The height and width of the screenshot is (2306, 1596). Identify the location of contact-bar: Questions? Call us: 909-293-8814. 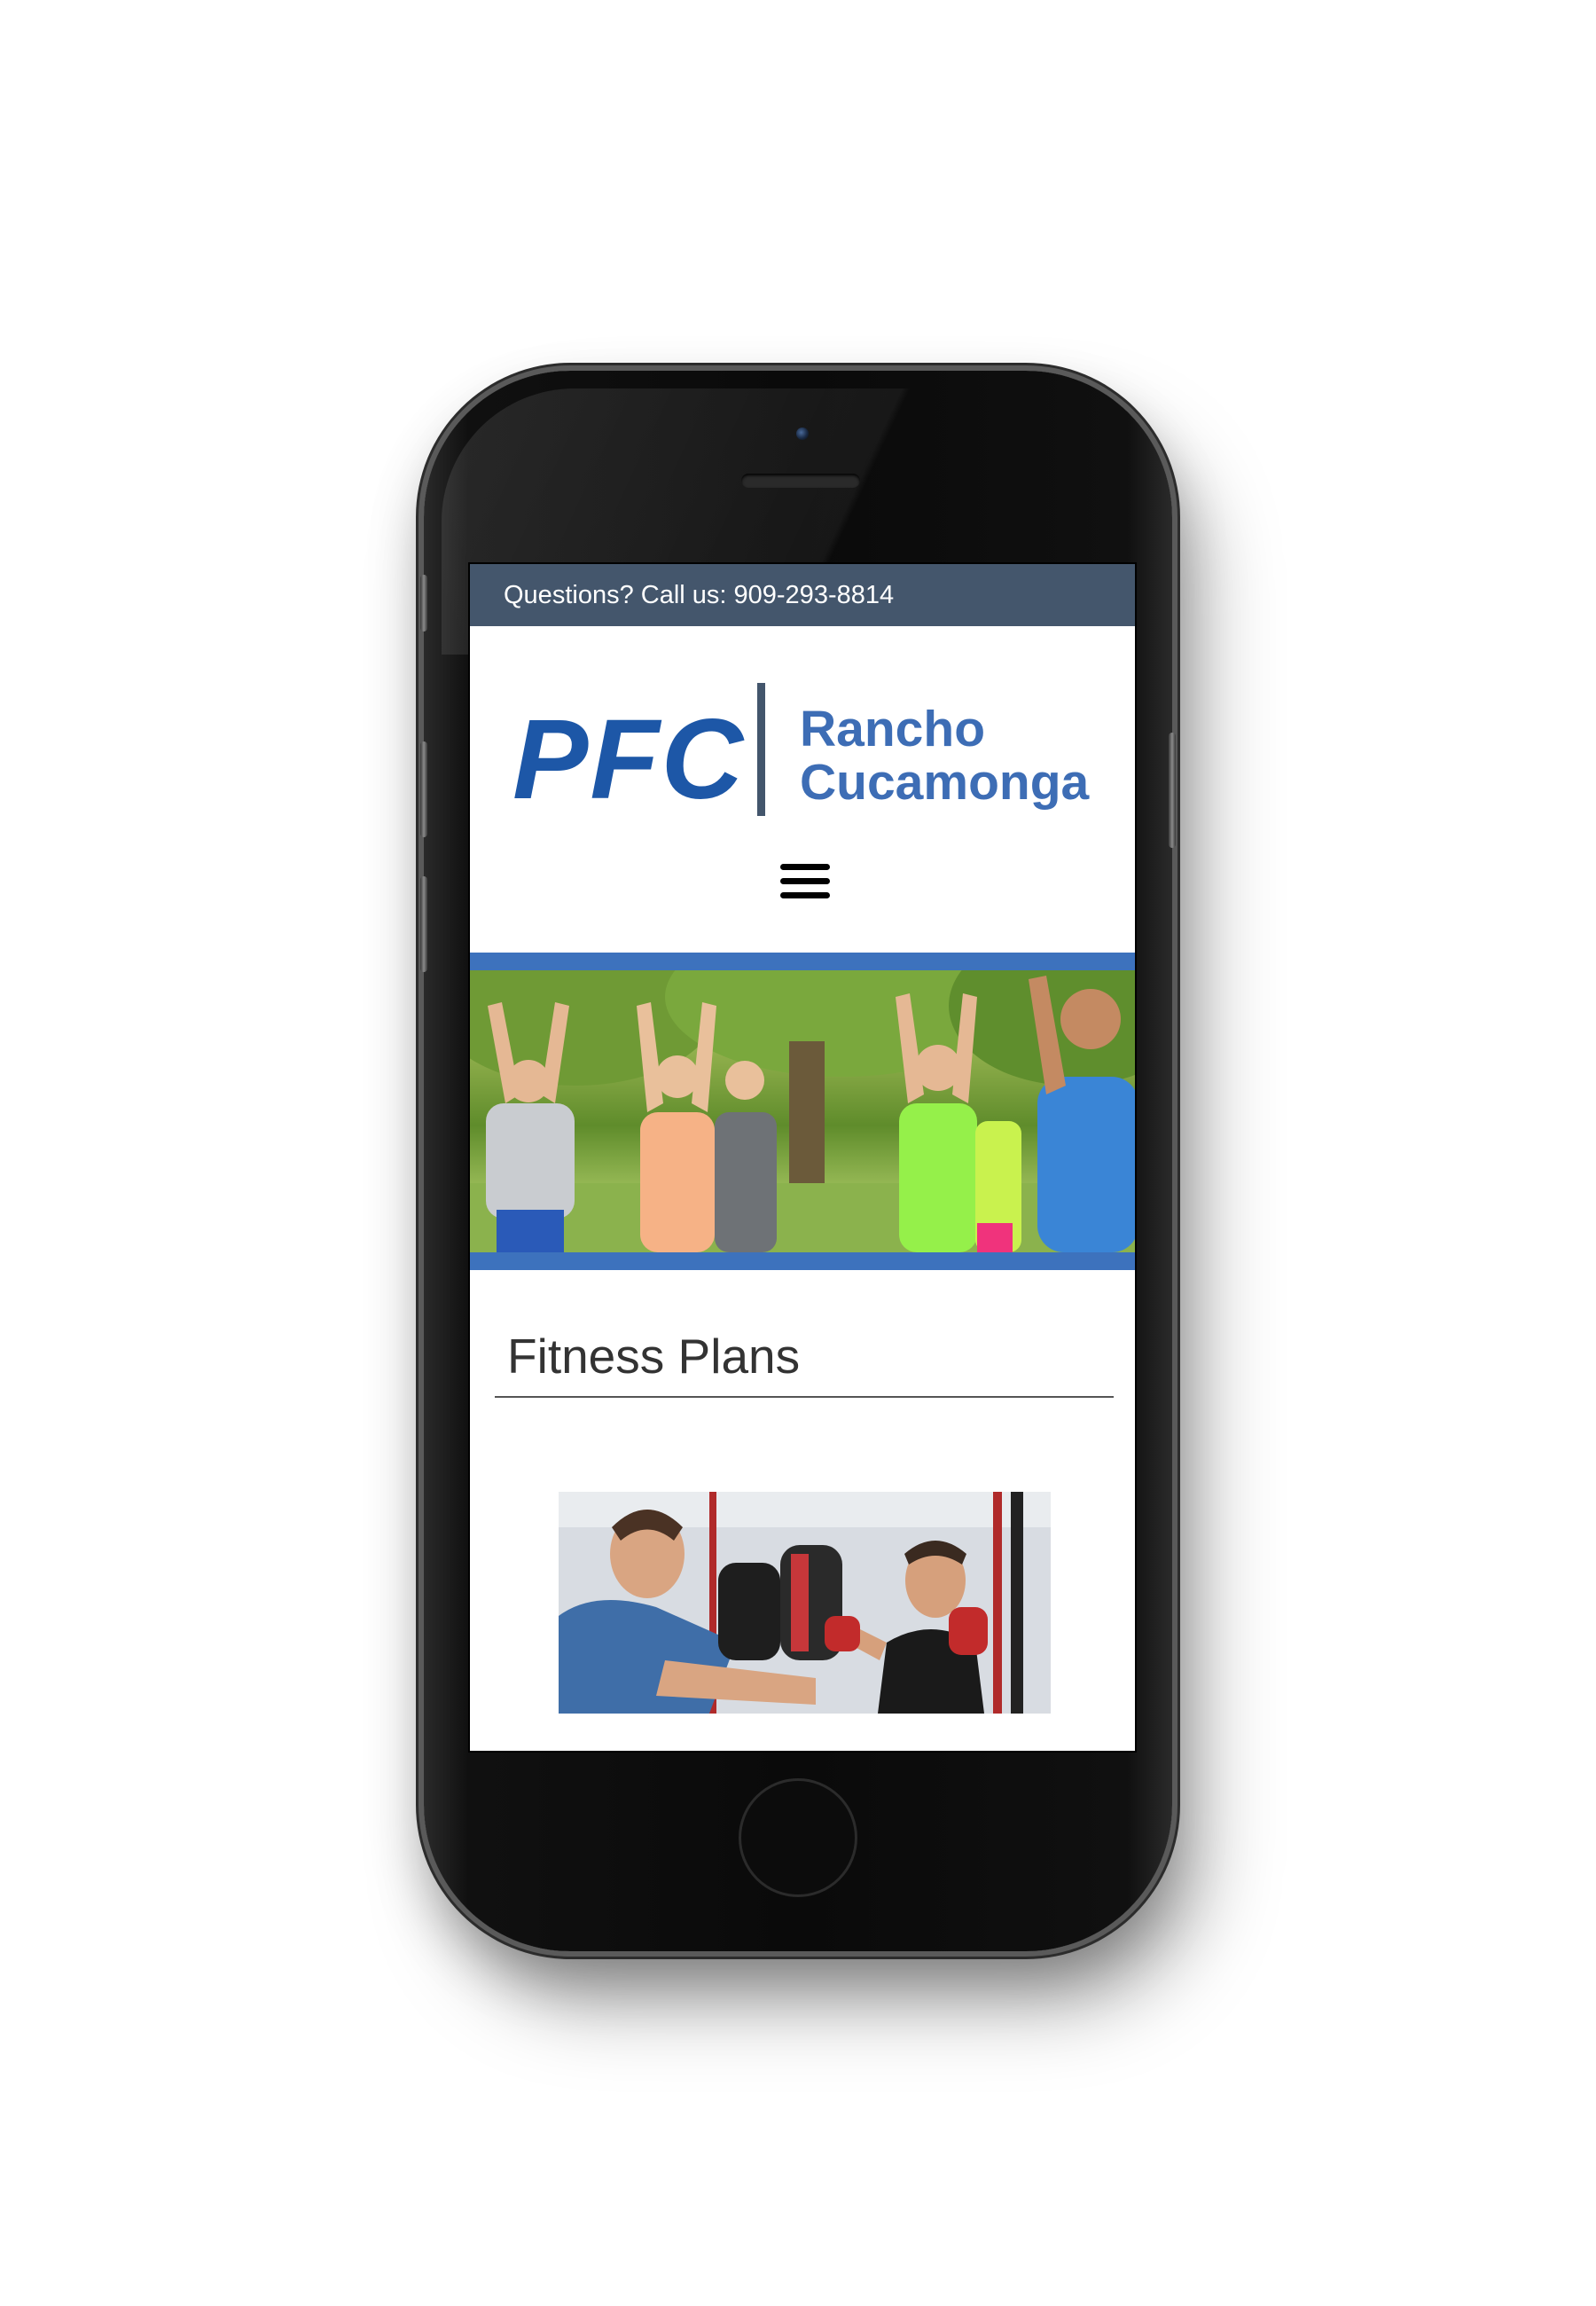
(803, 595).